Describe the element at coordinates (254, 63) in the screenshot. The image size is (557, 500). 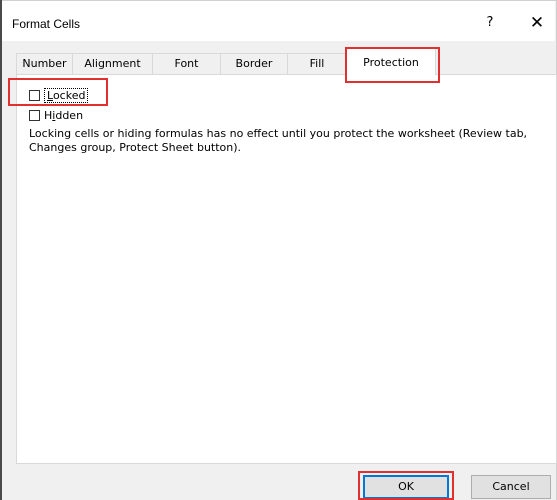
I see `tab-border: Border` at that location.